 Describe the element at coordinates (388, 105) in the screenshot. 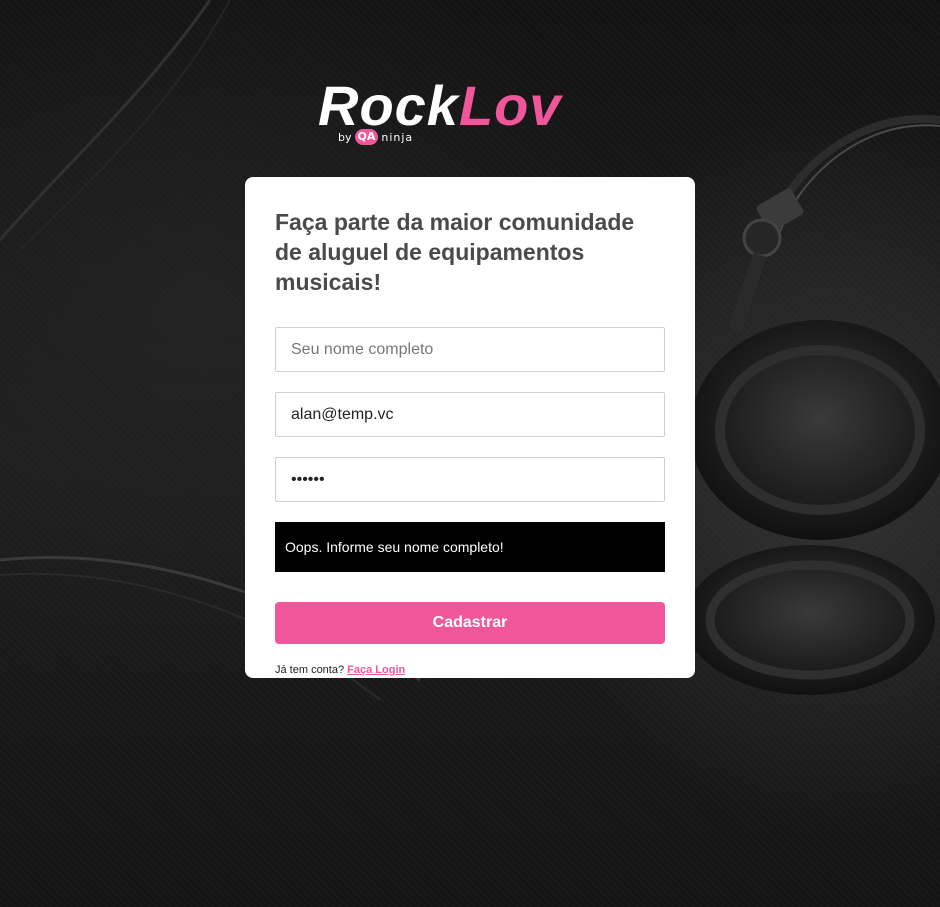

I see `logo-rock: Rock` at that location.